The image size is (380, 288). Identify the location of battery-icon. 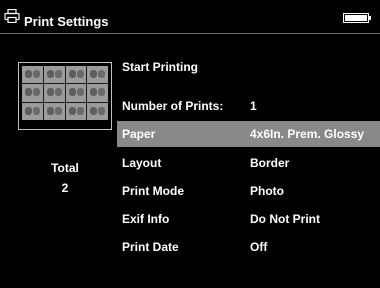
(357, 18).